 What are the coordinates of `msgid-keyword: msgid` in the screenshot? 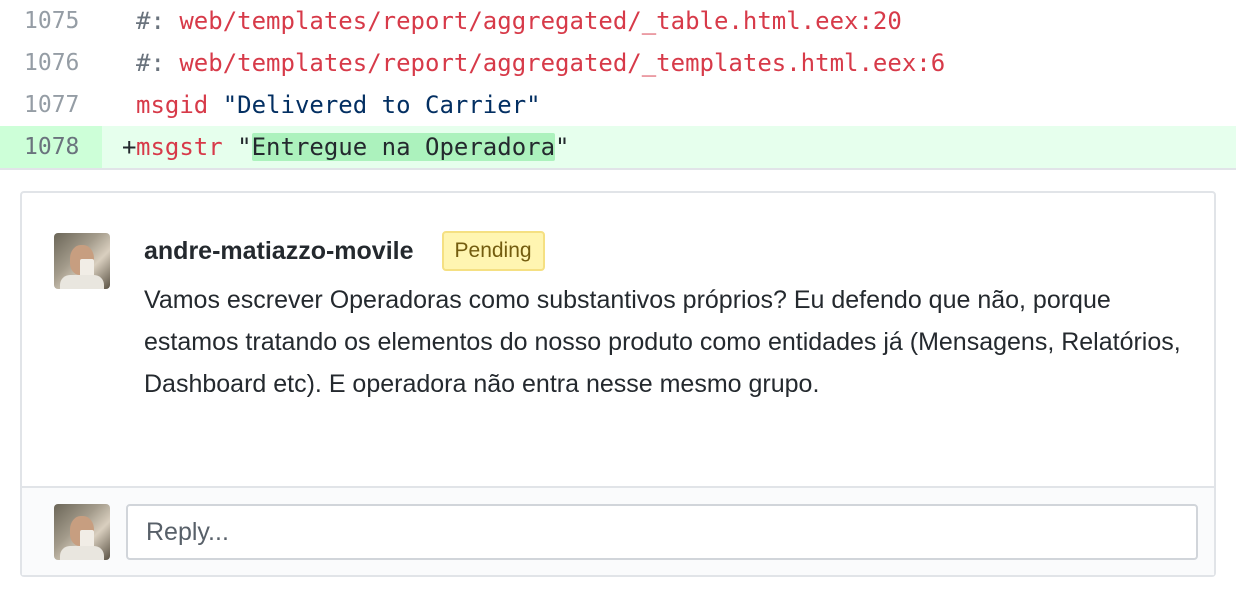 It's located at (172, 105).